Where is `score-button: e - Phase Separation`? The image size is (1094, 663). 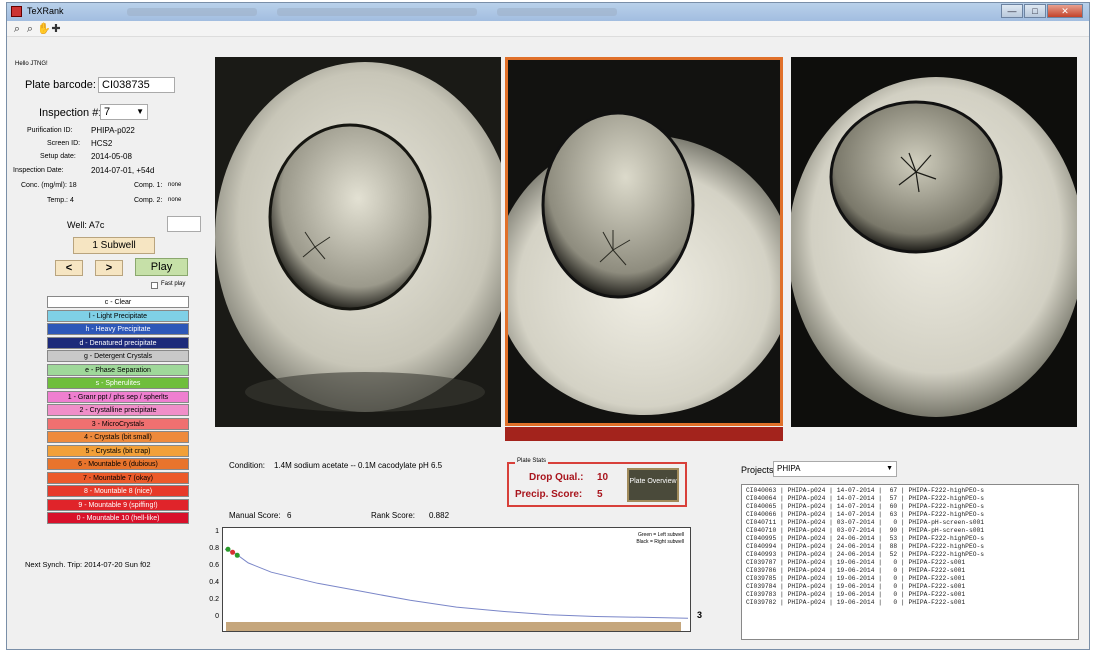
score-button: e - Phase Separation is located at coordinates (118, 369).